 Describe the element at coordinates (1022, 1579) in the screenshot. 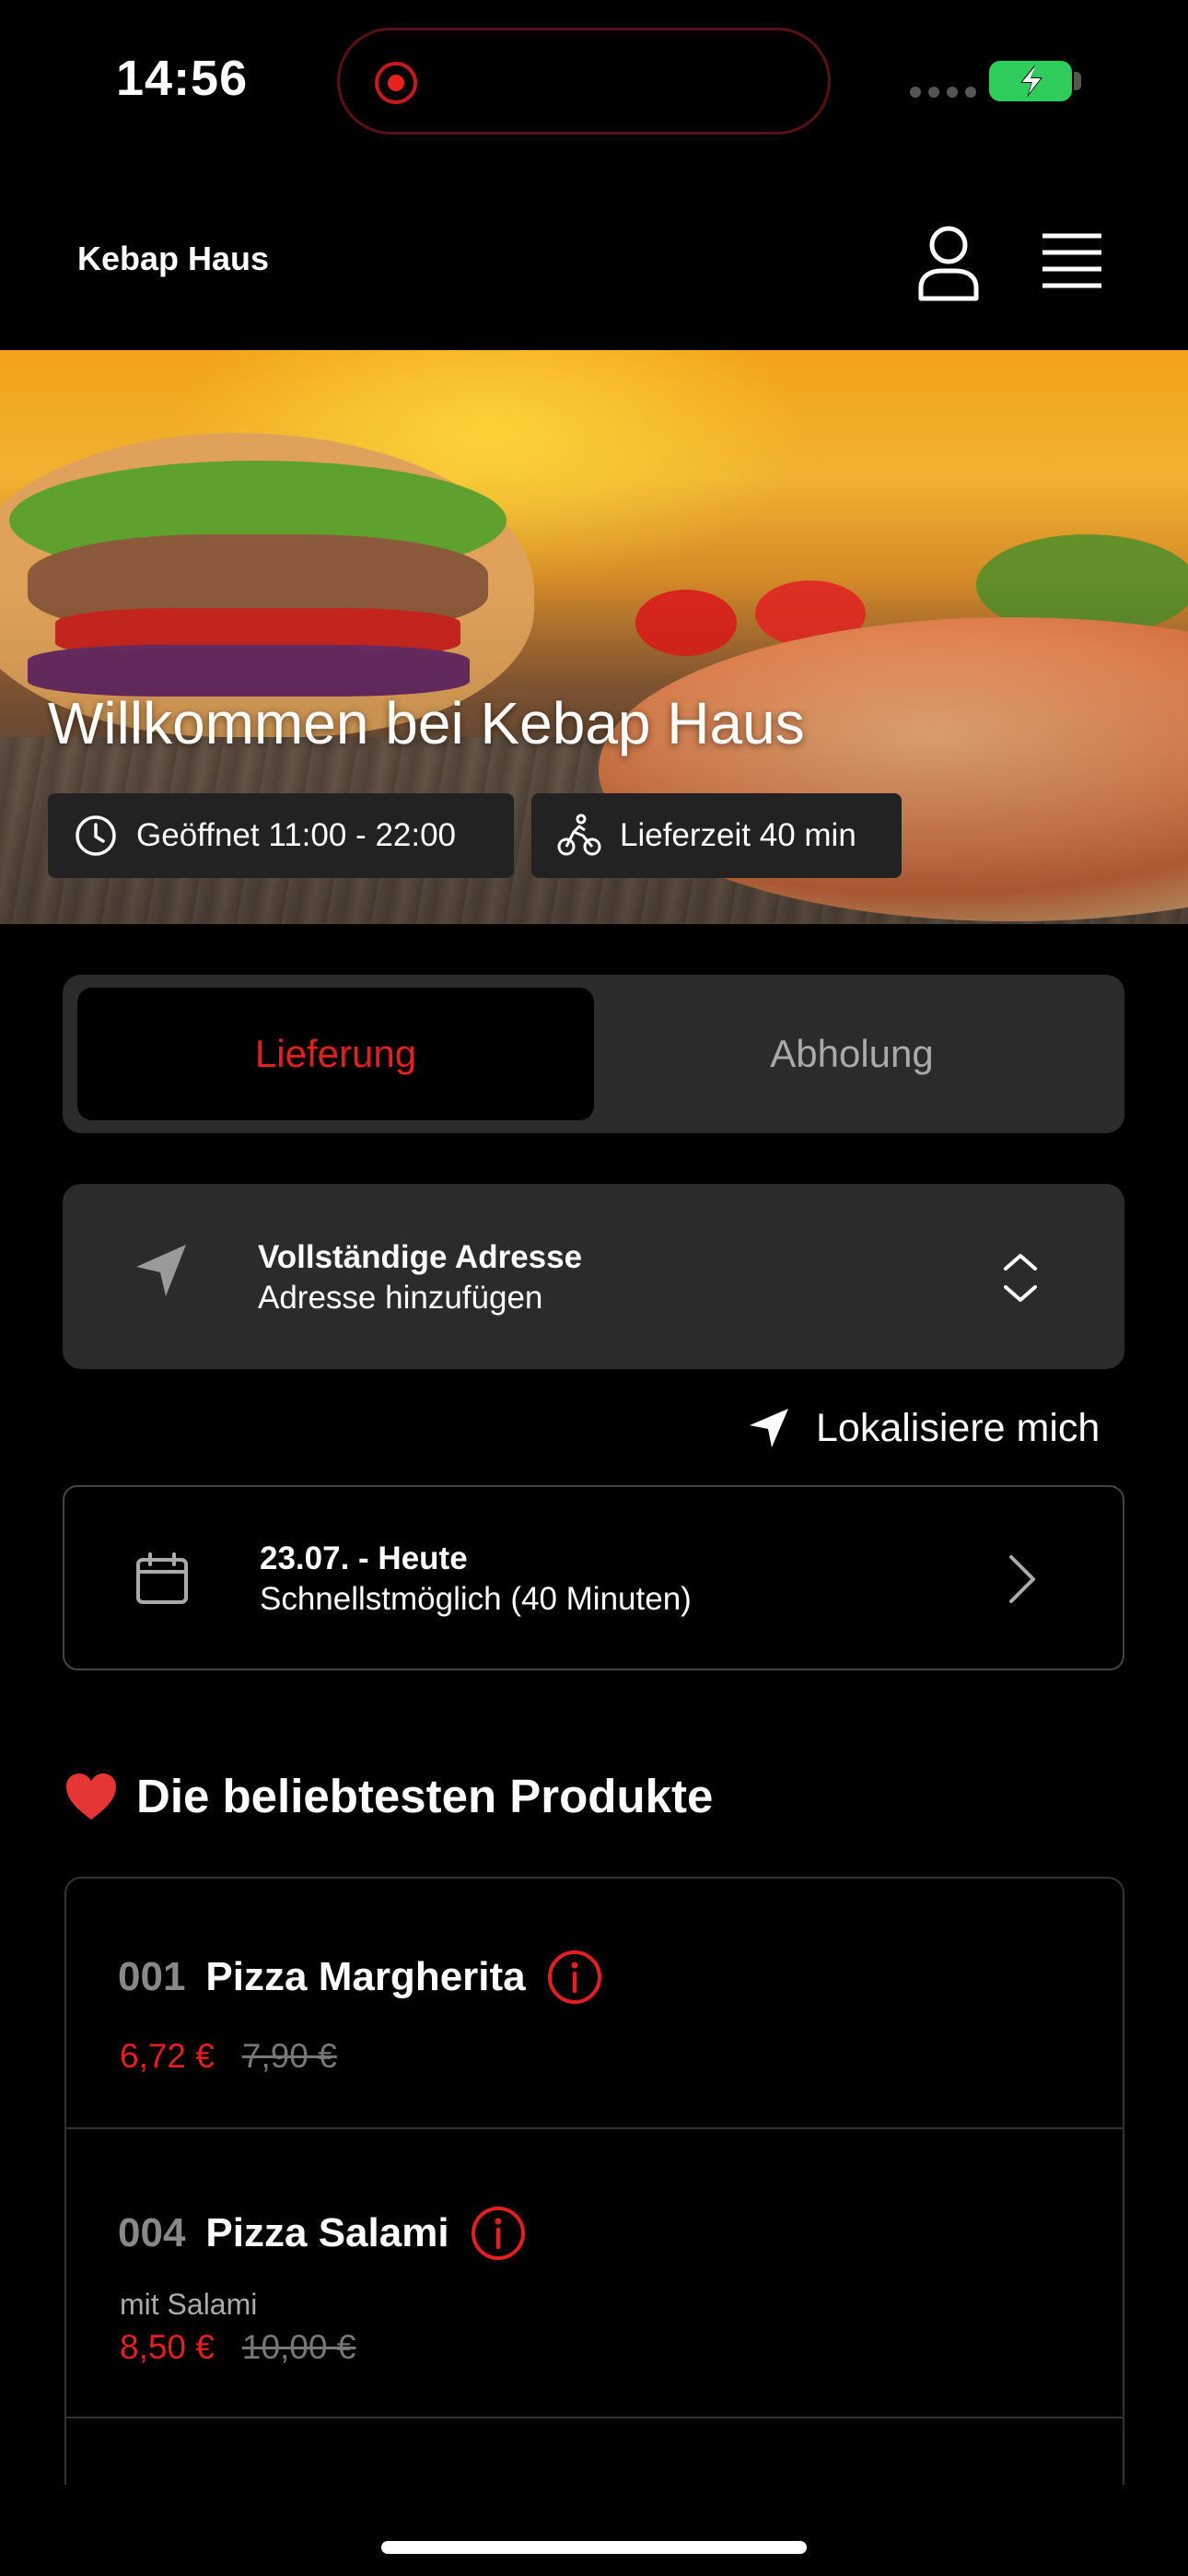

I see `chevron-right-icon` at that location.